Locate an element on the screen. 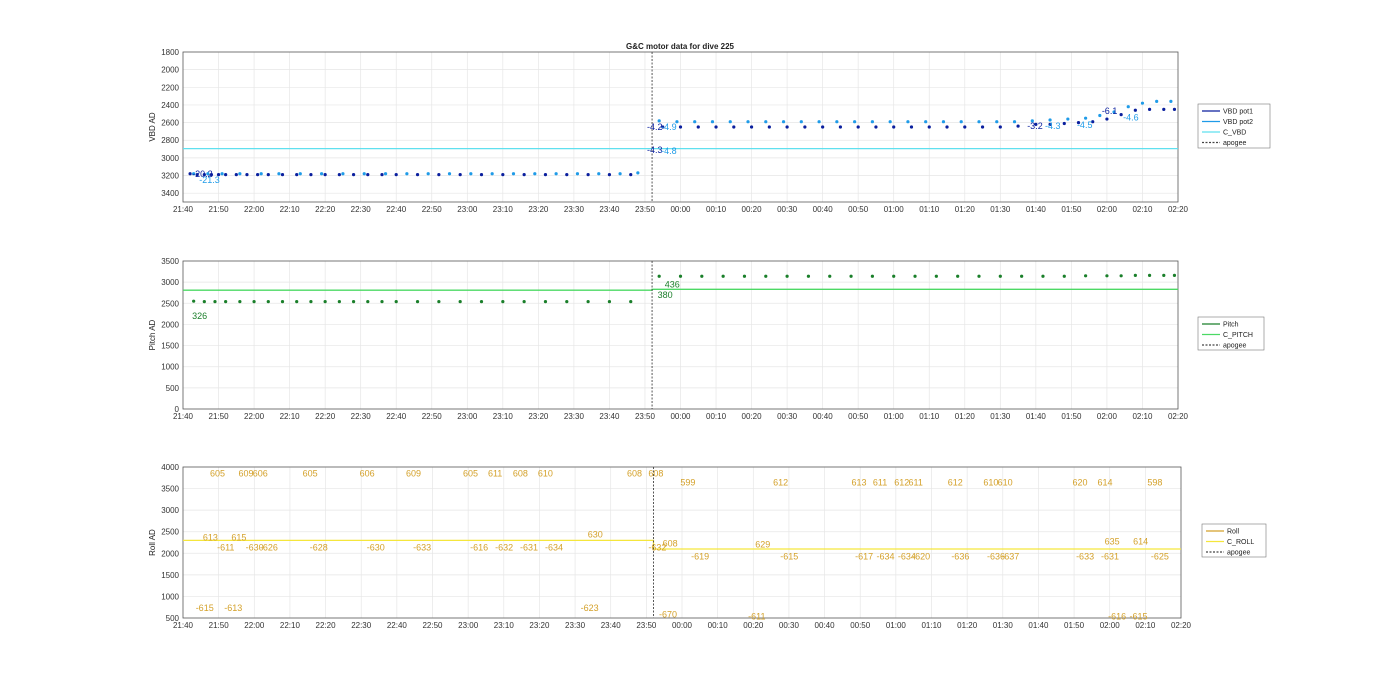 The height and width of the screenshot is (693, 1400). data-label: -6.1 is located at coordinates (1110, 111).